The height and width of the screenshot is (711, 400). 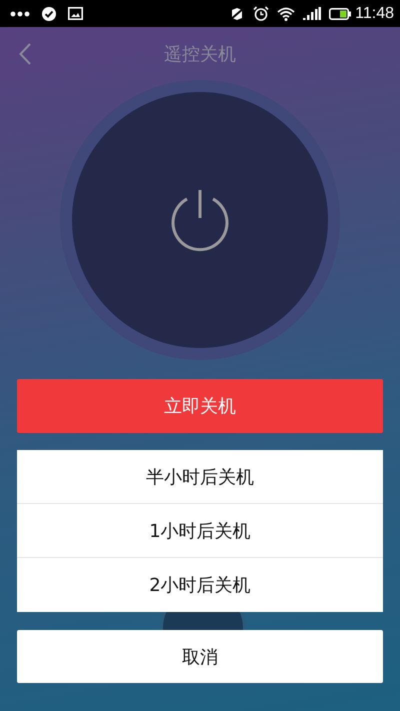 What do you see at coordinates (200, 477) in the screenshot?
I see `timer-option: 半小时后关机` at bounding box center [200, 477].